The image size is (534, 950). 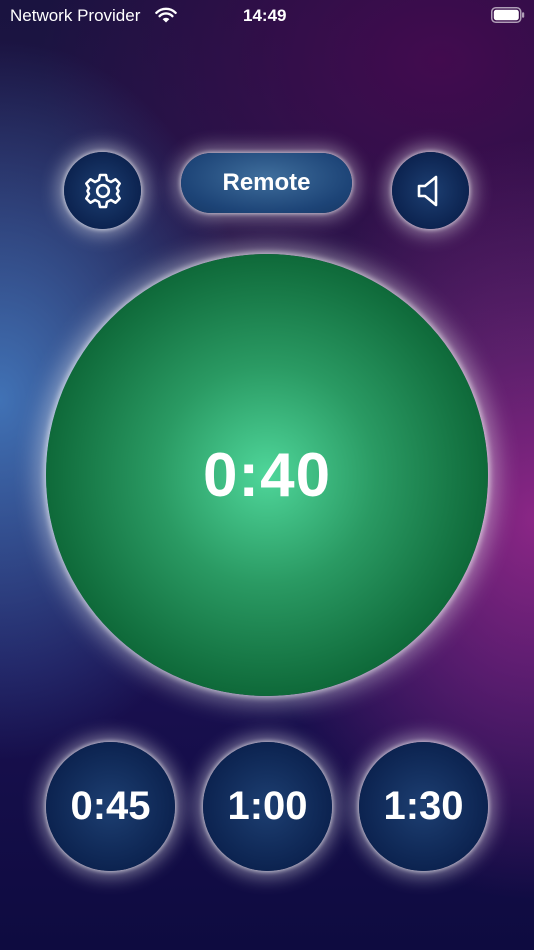 I want to click on settings-button, so click(x=102, y=190).